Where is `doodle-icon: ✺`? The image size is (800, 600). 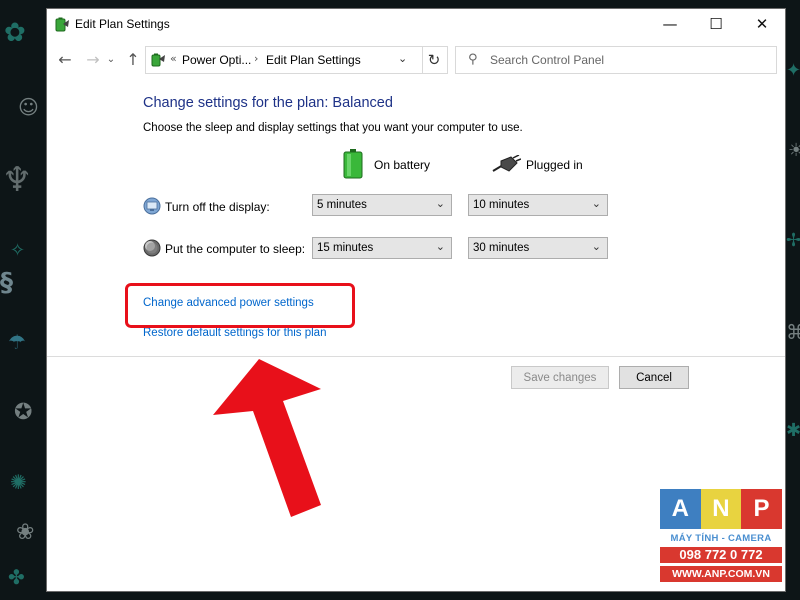
doodle-icon: ✺ is located at coordinates (18, 482).